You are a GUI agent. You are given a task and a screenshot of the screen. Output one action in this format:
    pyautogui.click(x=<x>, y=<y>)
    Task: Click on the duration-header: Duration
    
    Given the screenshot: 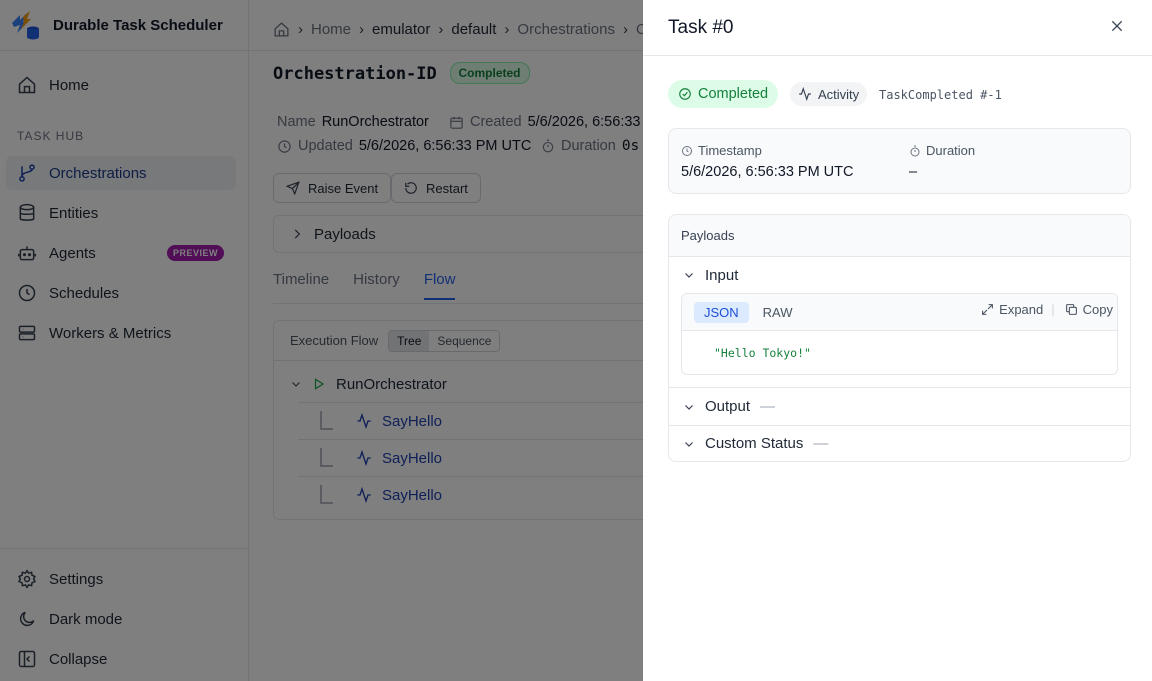 What is the action you would take?
    pyautogui.click(x=942, y=150)
    